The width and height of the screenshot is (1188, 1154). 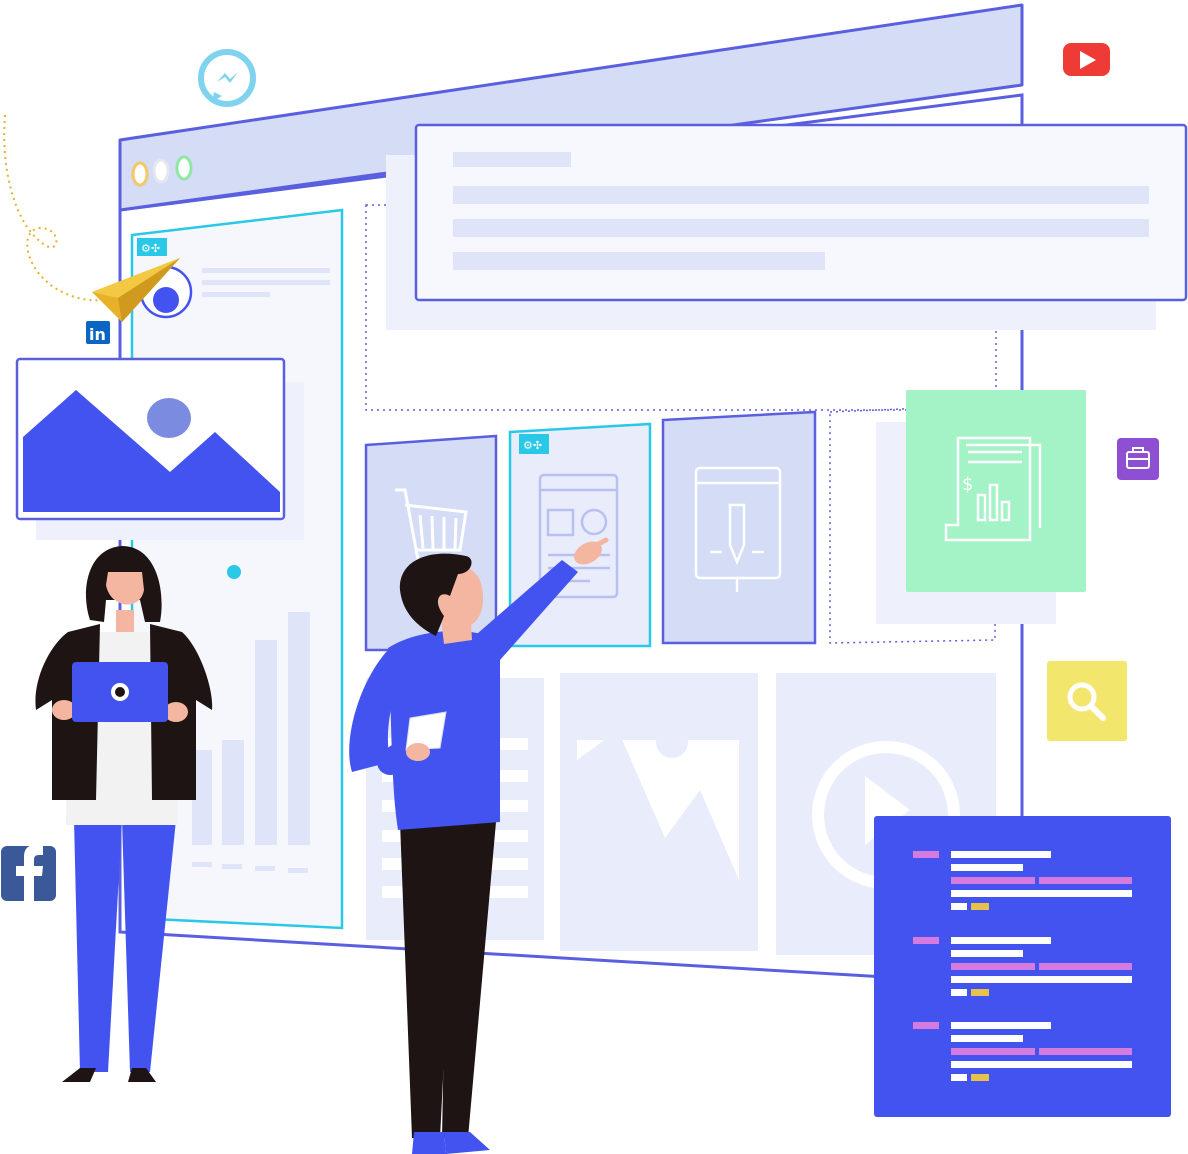 I want to click on search-icon, so click(x=1087, y=701).